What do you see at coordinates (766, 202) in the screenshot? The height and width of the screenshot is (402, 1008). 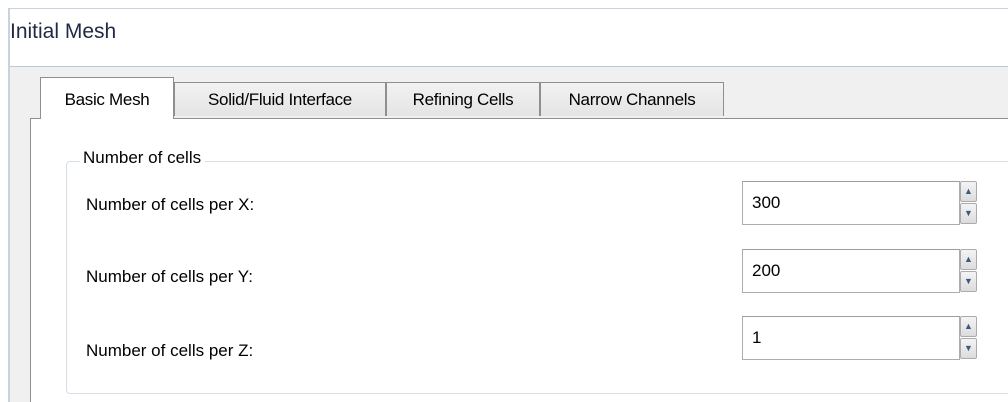 I see `cells-per-x-value: 300` at bounding box center [766, 202].